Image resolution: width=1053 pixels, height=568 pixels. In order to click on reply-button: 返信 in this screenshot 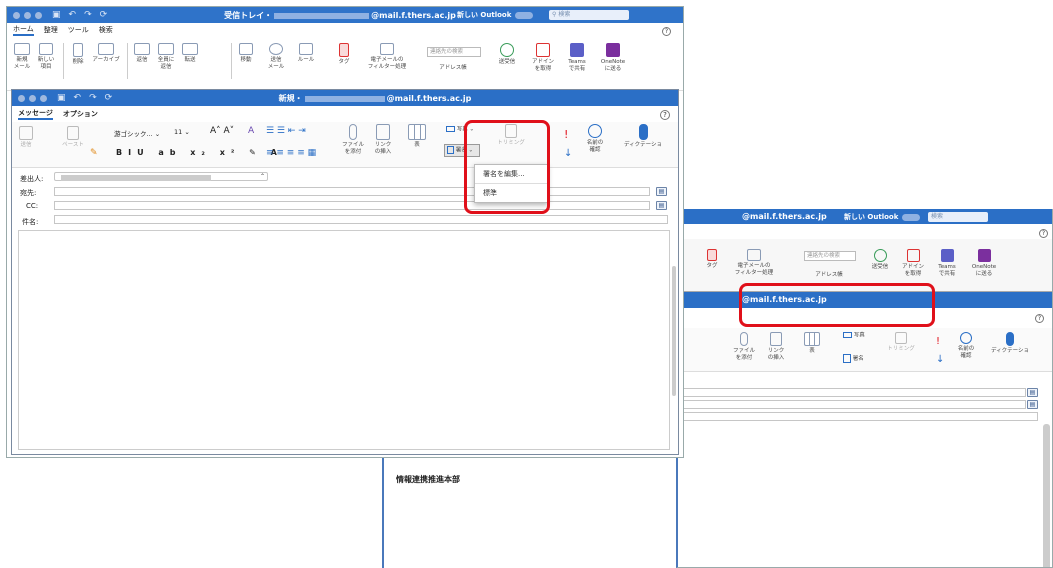, I will do `click(142, 53)`.